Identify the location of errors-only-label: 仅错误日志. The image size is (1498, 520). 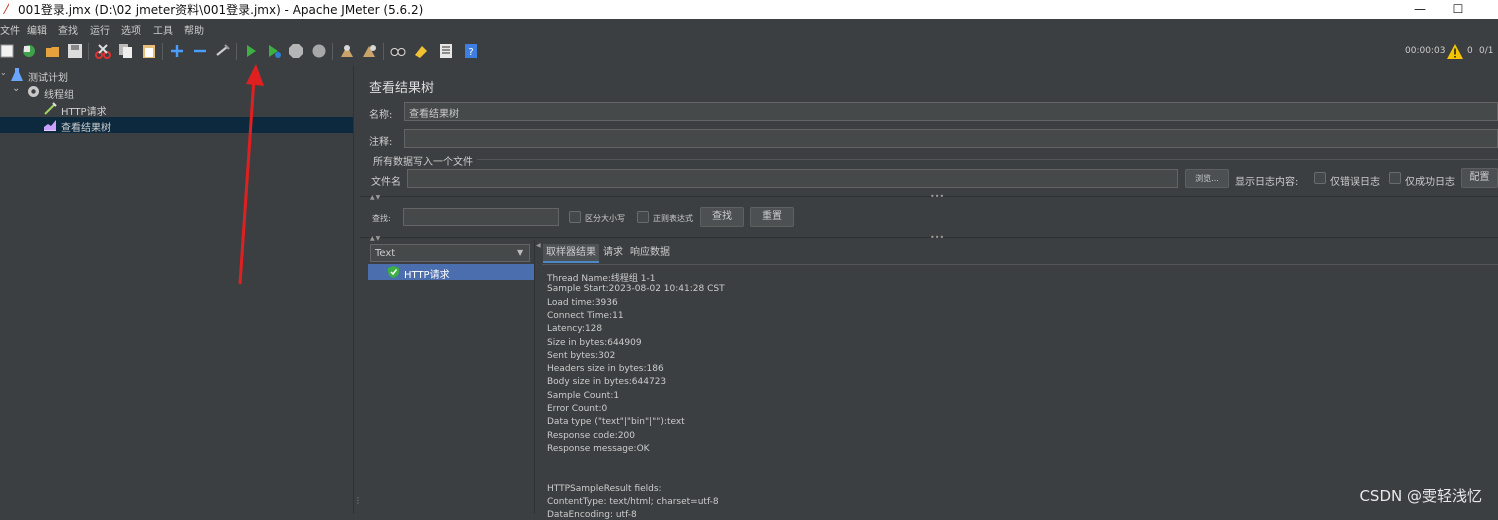
(1355, 182).